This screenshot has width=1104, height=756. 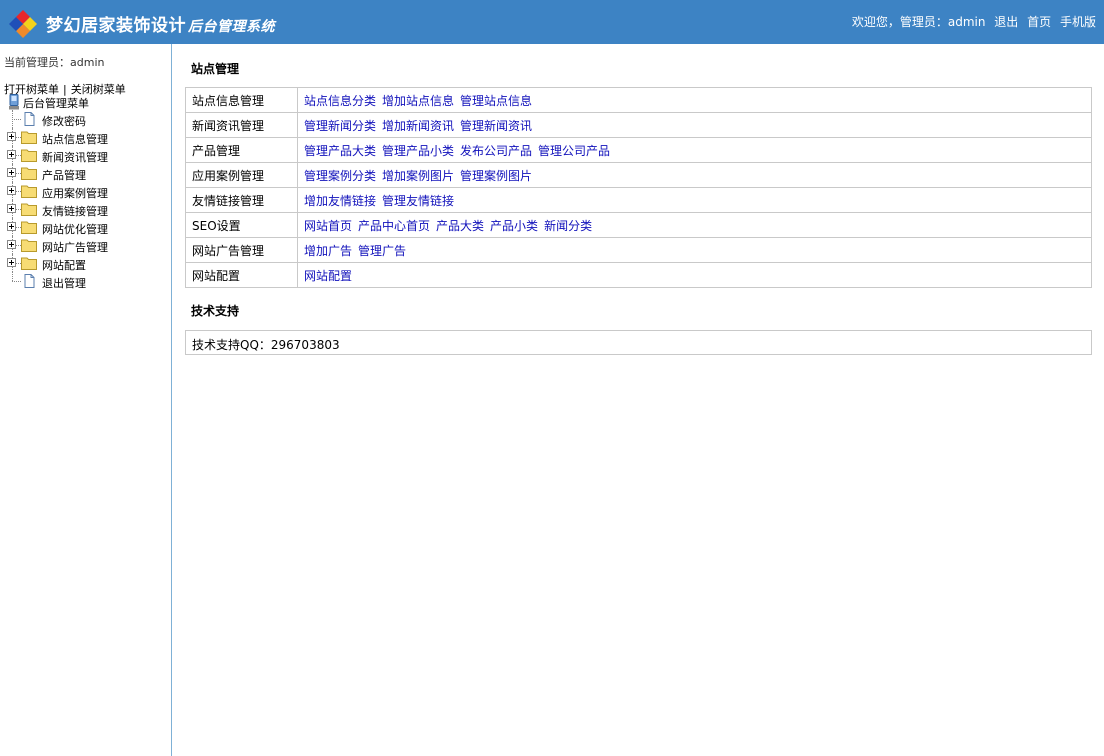 What do you see at coordinates (75, 139) in the screenshot?
I see `tree-item-label: 站点信息管理` at bounding box center [75, 139].